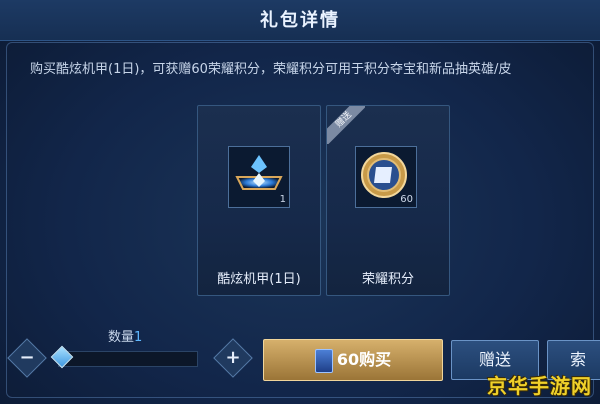 This screenshot has width=600, height=404. I want to click on item-name: 荣耀积分, so click(387, 279).